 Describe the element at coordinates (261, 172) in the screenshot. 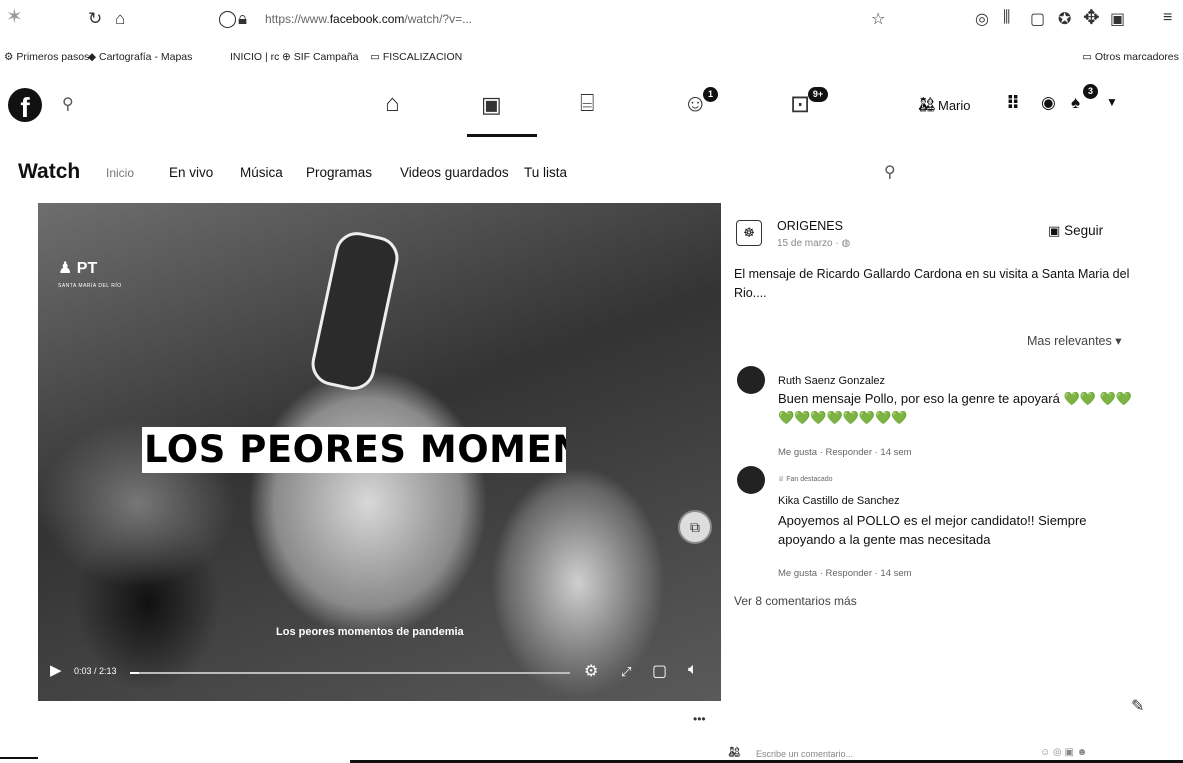

I see `watch-nav-musica: Música` at that location.